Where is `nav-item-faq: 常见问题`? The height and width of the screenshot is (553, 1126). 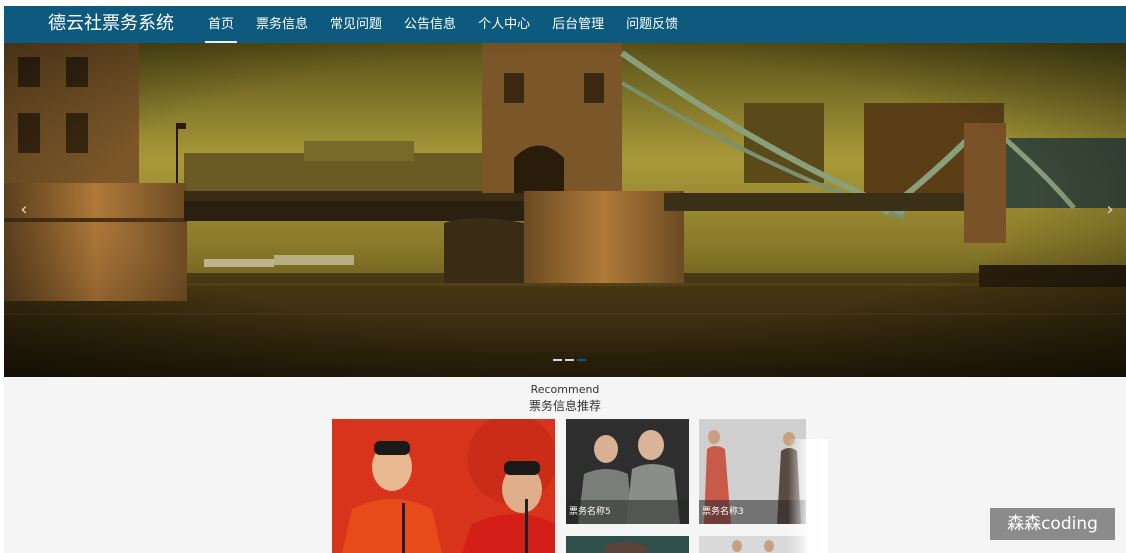 nav-item-faq: 常见问题 is located at coordinates (356, 24).